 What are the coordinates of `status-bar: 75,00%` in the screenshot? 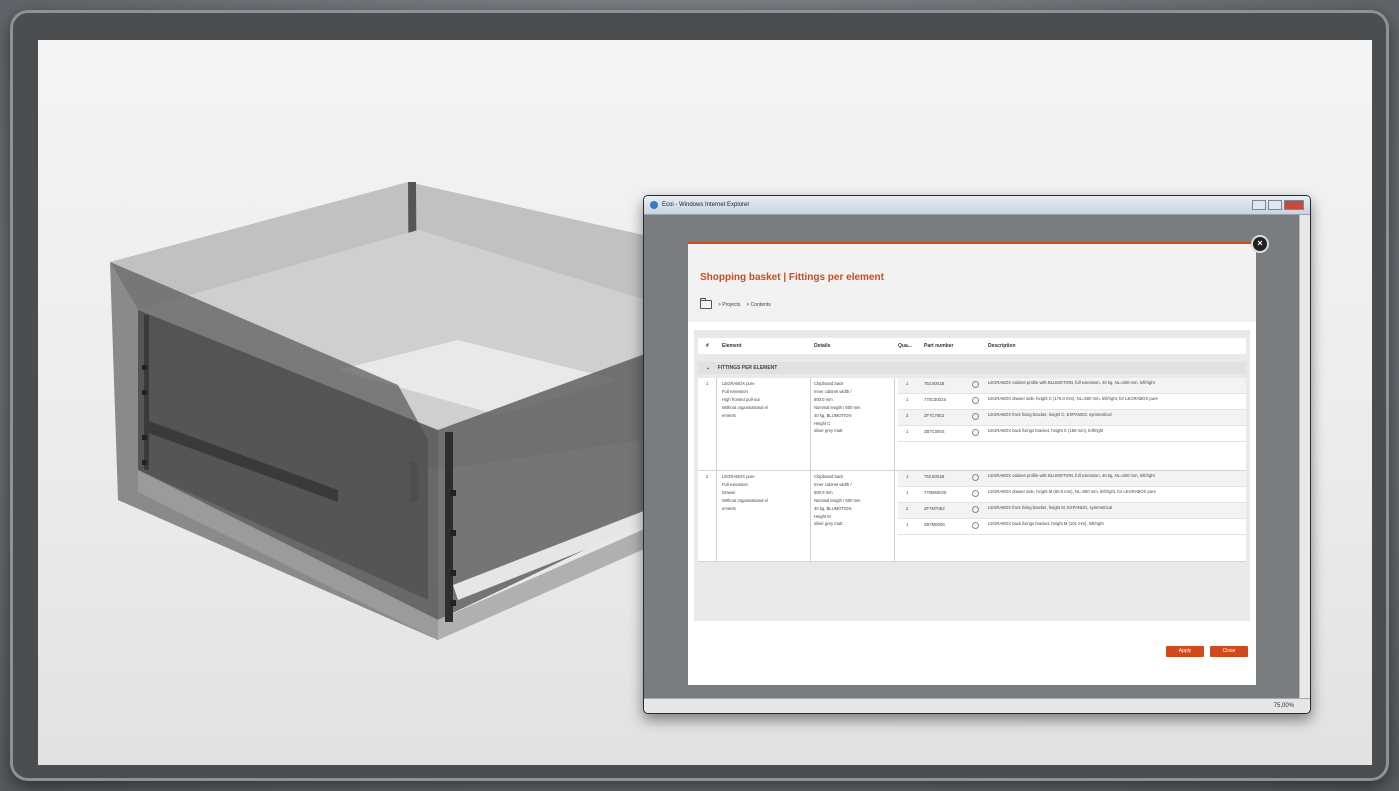 It's located at (977, 705).